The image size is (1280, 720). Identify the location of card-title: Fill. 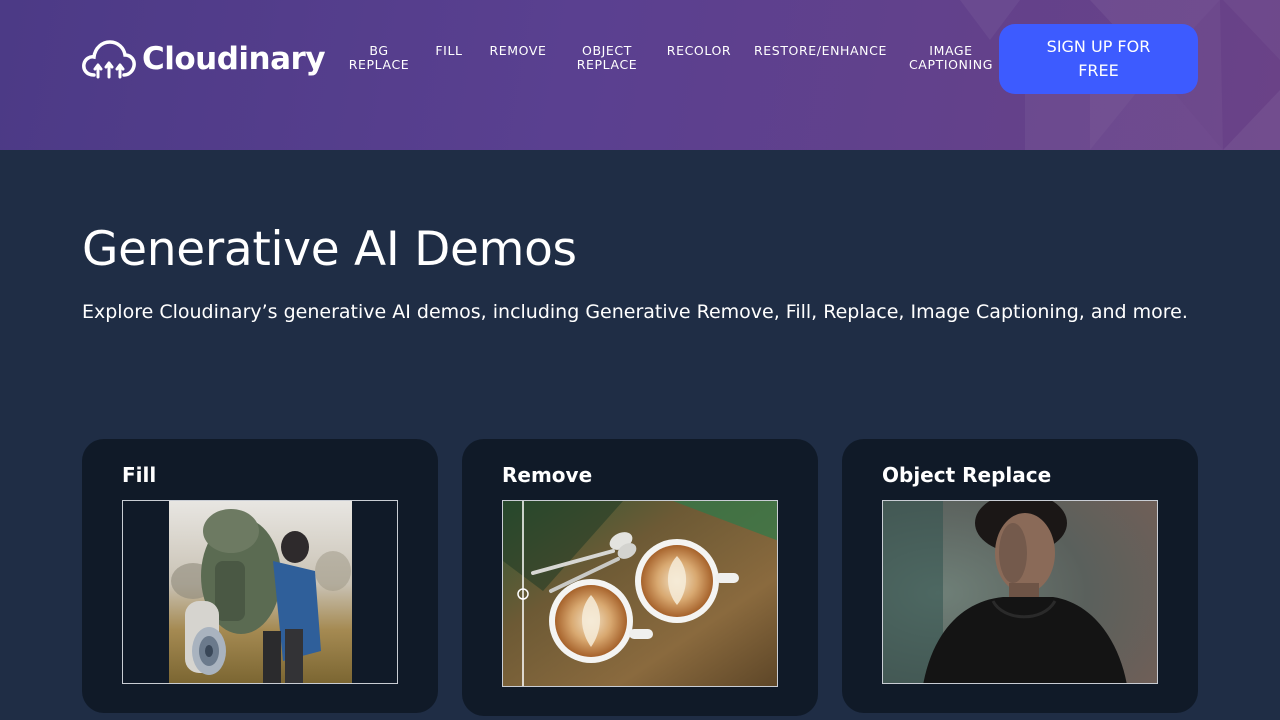
(139, 475).